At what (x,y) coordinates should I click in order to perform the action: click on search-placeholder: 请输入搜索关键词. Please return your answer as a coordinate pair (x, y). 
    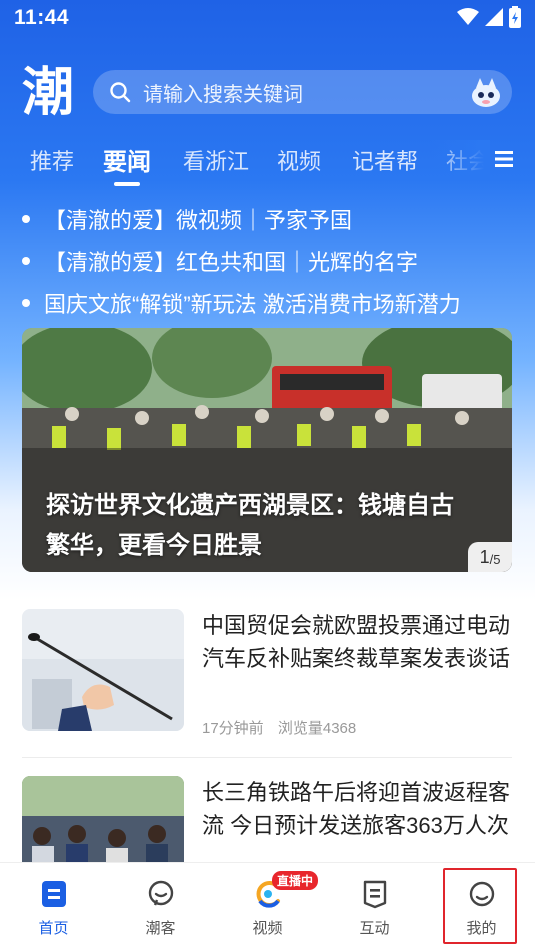
    Looking at the image, I should click on (223, 94).